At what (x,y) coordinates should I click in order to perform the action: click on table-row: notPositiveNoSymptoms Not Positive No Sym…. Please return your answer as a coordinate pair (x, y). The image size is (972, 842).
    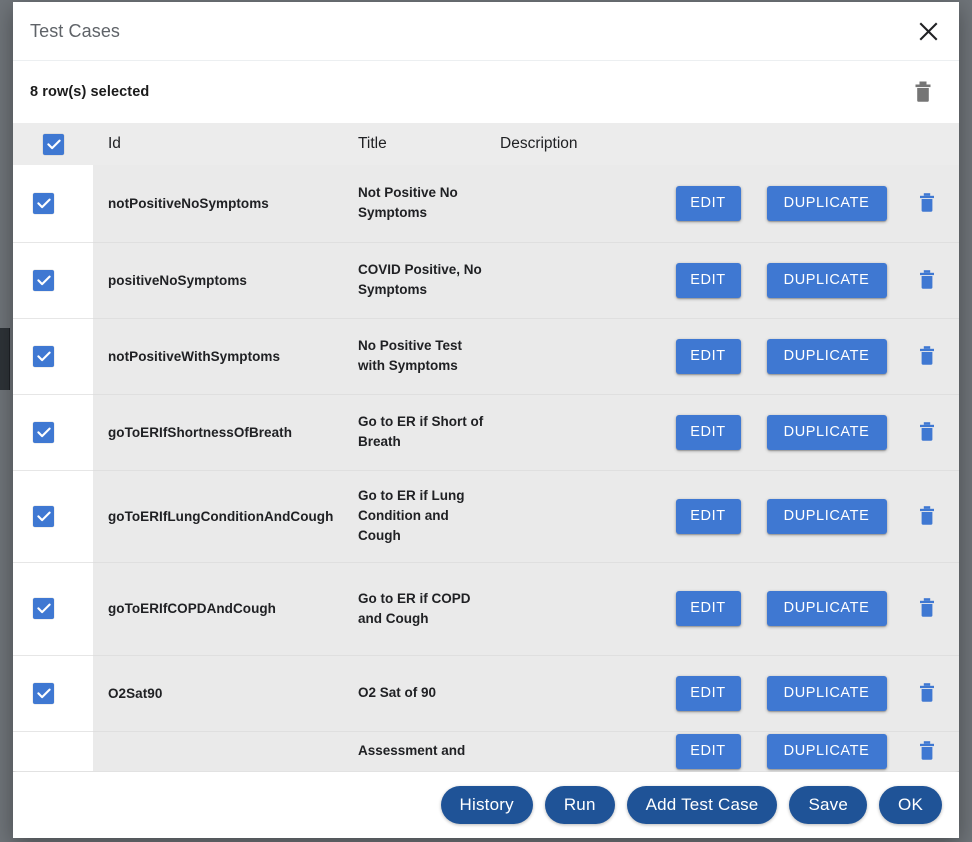
    Looking at the image, I should click on (486, 203).